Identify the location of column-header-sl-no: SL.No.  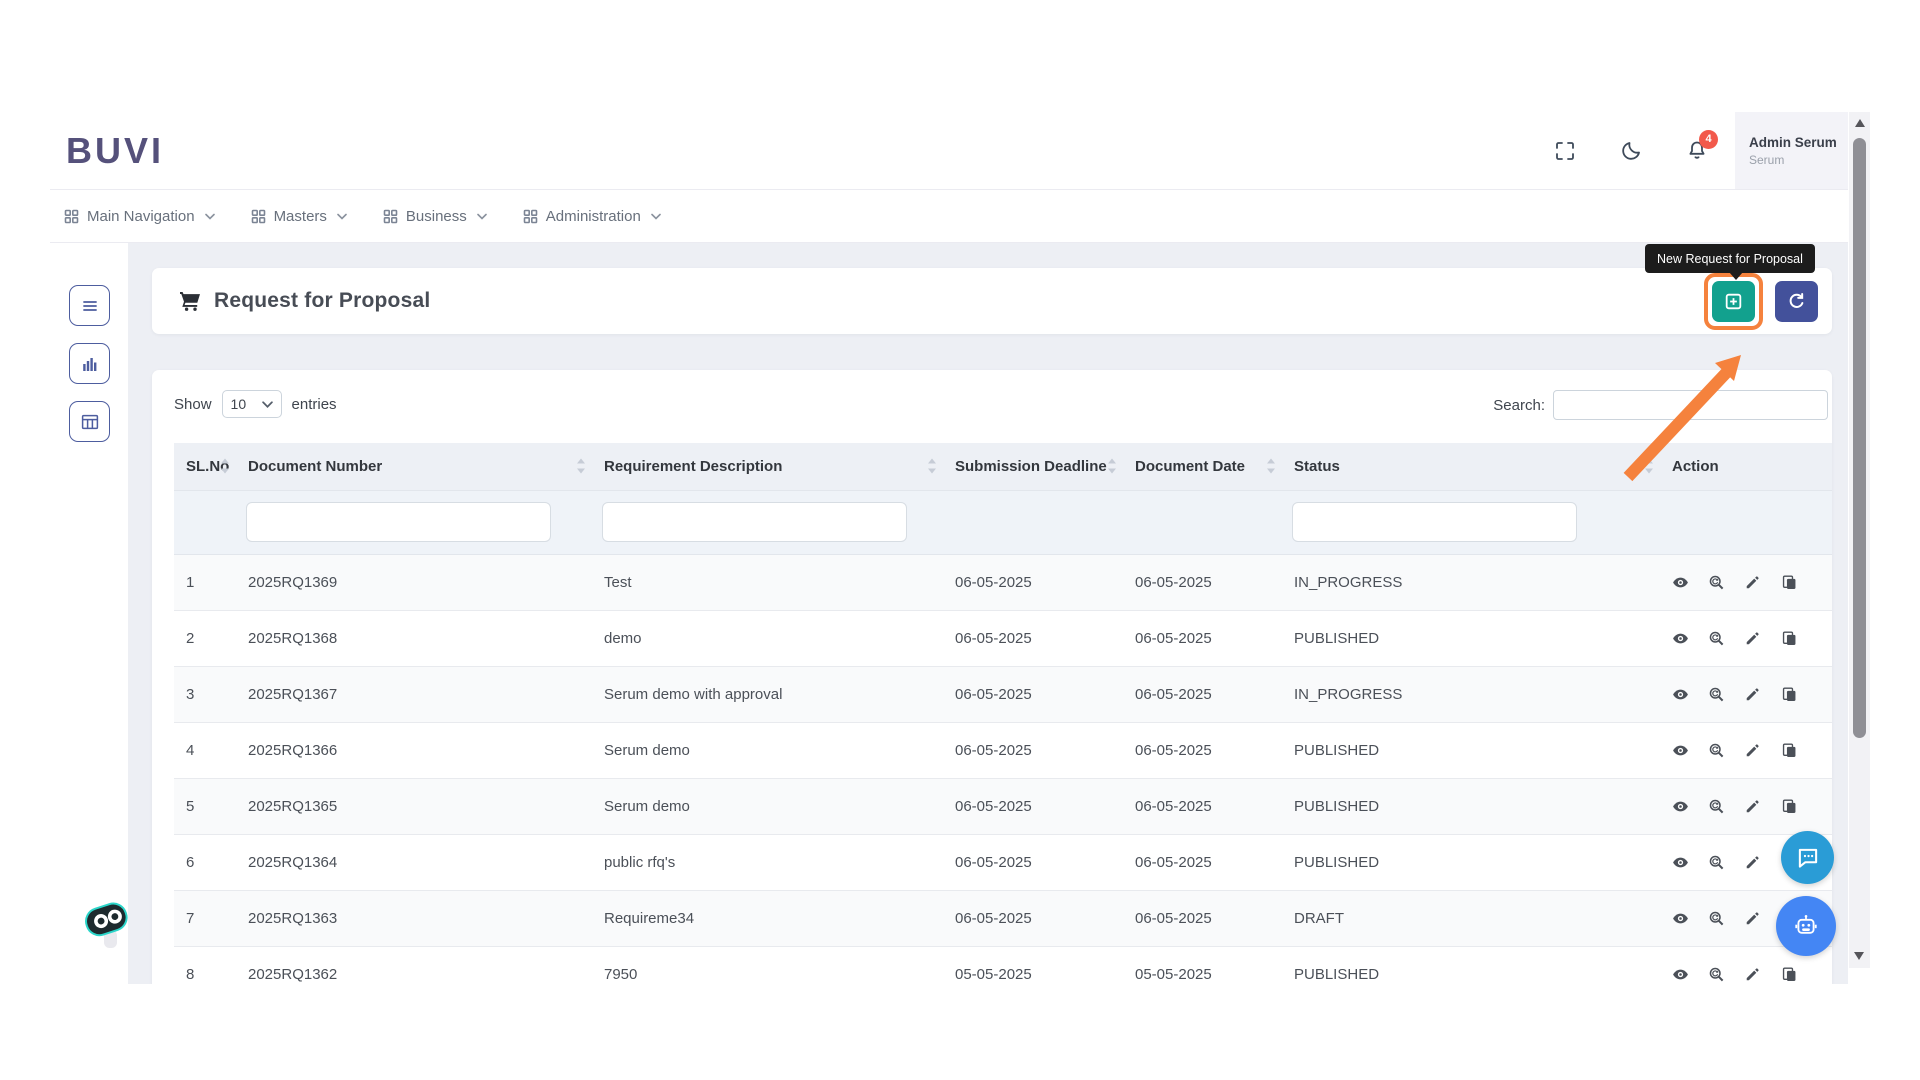
(205, 467).